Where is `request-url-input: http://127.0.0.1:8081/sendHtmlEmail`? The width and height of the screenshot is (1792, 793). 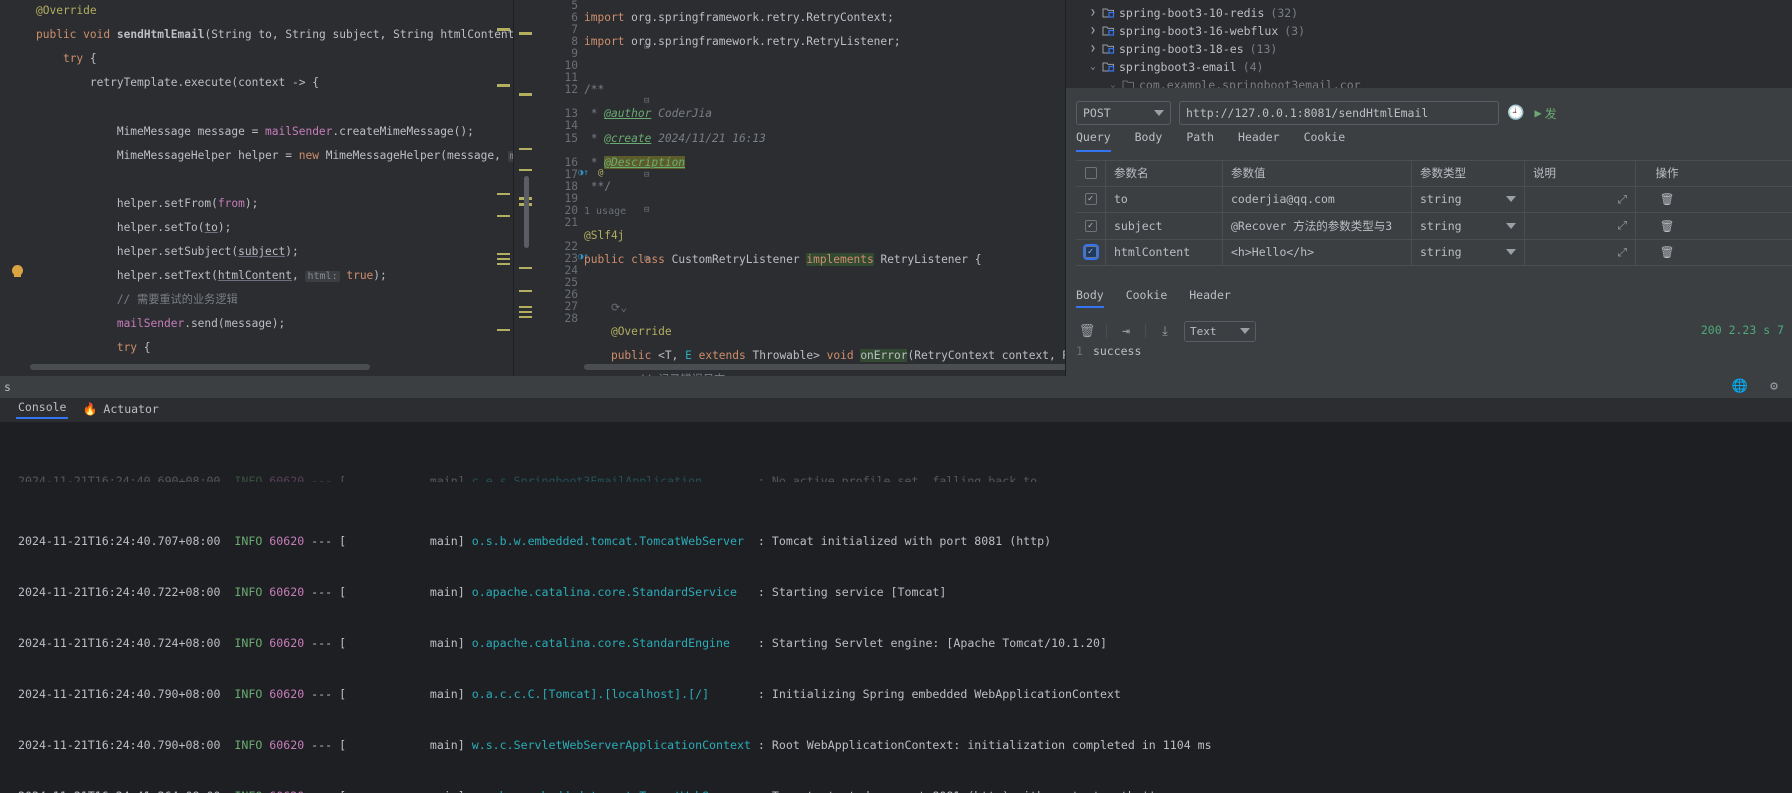
request-url-input: http://127.0.0.1:8081/sendHtmlEmail is located at coordinates (1339, 113).